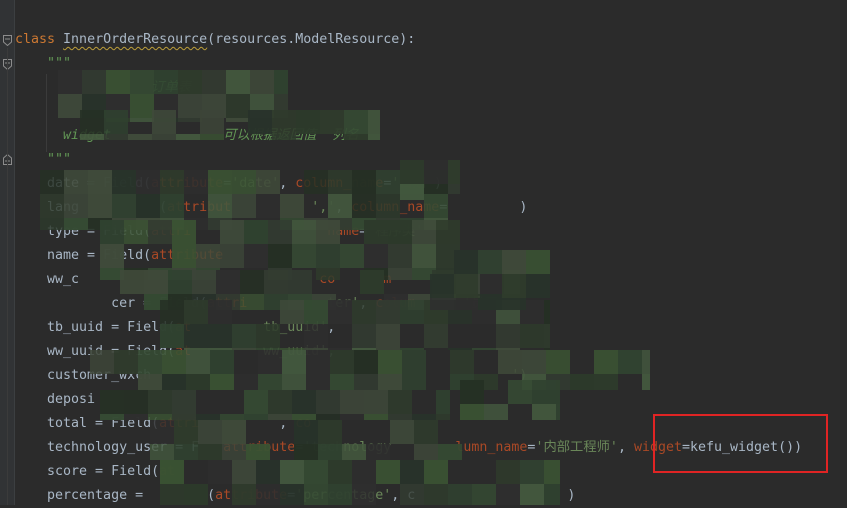 The height and width of the screenshot is (508, 847). I want to click on code-line: ww_uuid = Field(at ww_uuid',, so click(431, 352).